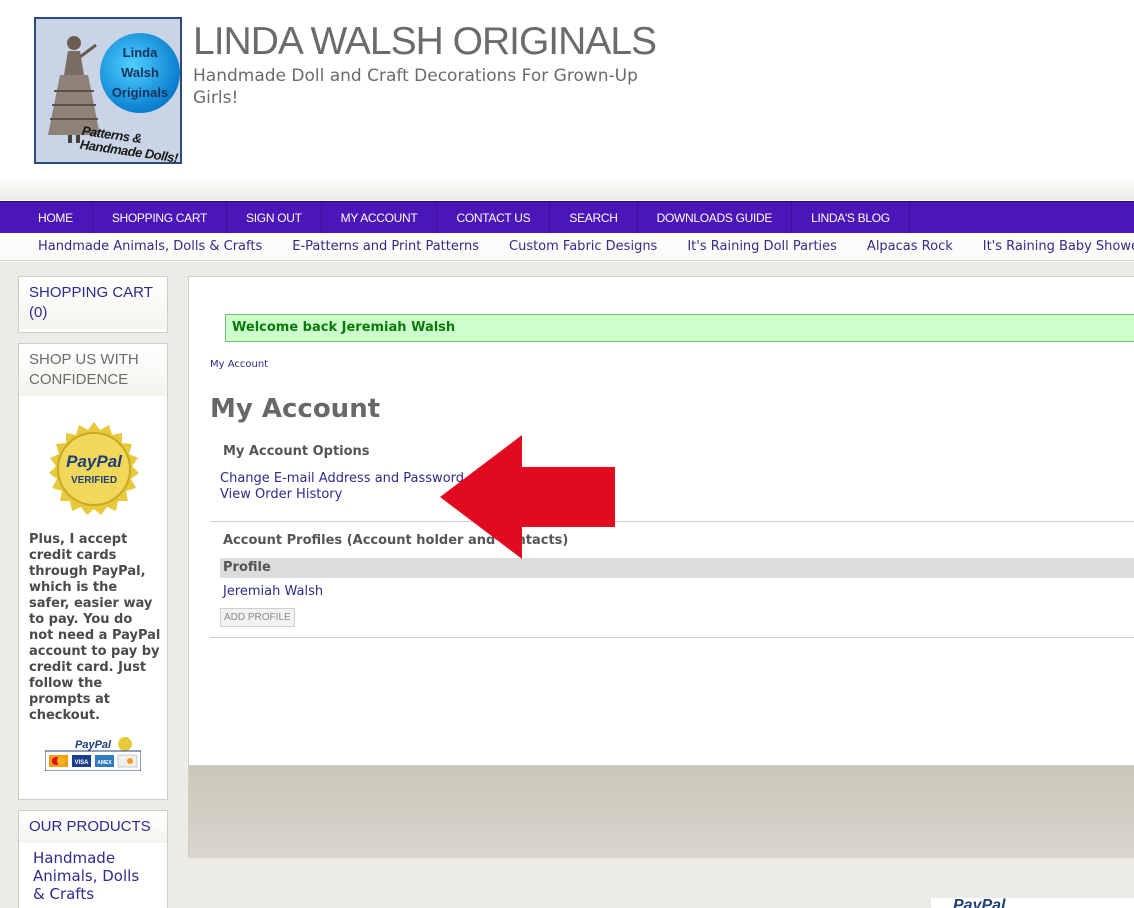  What do you see at coordinates (273, 591) in the screenshot?
I see `profile-link: Jeremiah Walsh` at bounding box center [273, 591].